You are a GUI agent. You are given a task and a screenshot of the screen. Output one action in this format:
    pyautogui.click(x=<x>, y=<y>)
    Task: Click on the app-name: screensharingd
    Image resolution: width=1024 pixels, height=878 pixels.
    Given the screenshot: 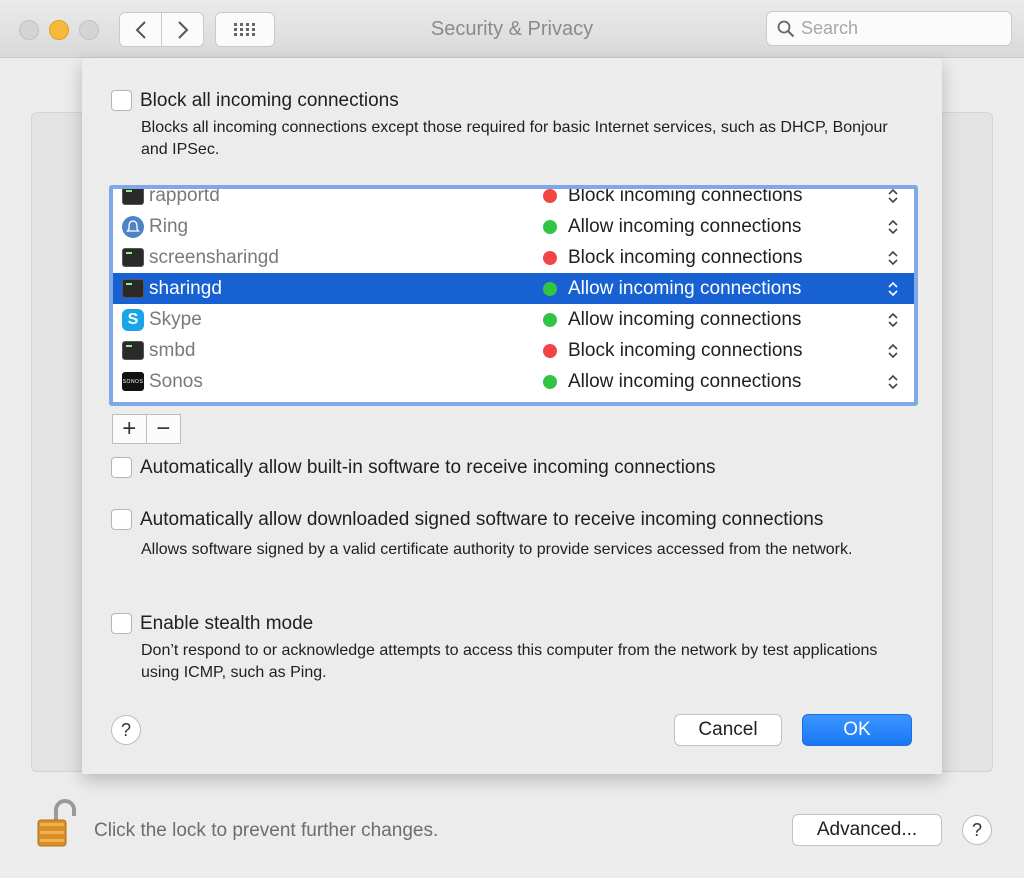 What is the action you would take?
    pyautogui.click(x=214, y=257)
    